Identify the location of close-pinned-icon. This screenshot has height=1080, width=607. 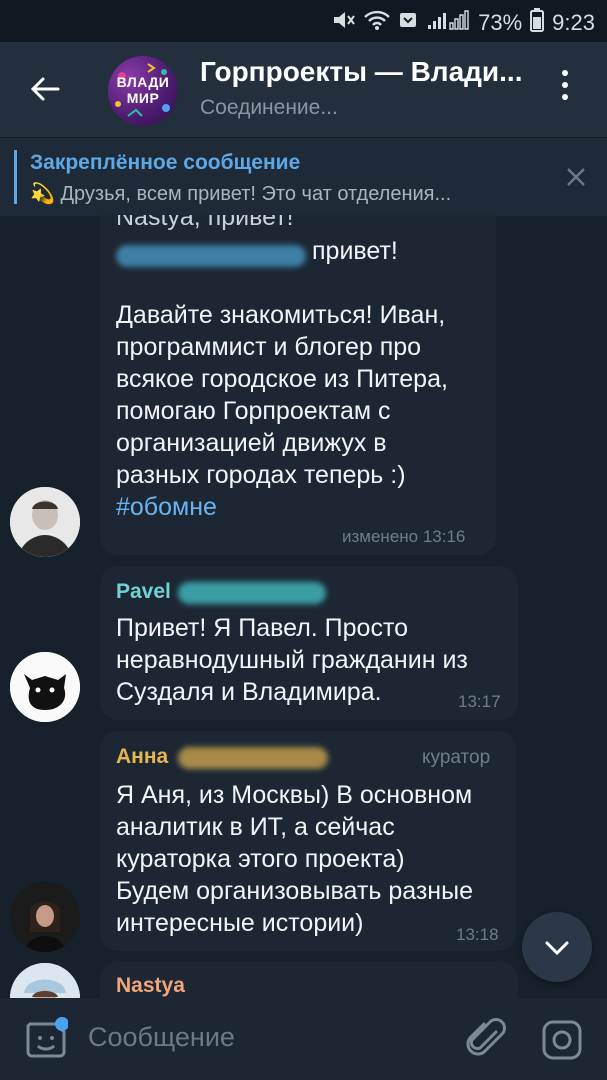
(576, 179).